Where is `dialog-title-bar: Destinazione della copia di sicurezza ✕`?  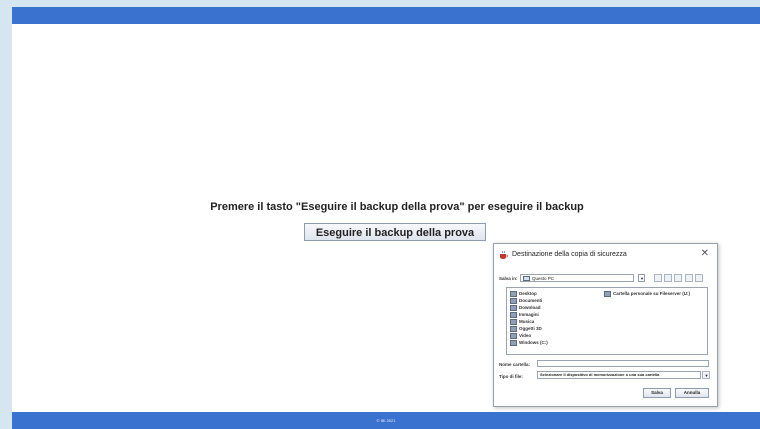 dialog-title-bar: Destinazione della copia di sicurezza ✕ is located at coordinates (605, 255).